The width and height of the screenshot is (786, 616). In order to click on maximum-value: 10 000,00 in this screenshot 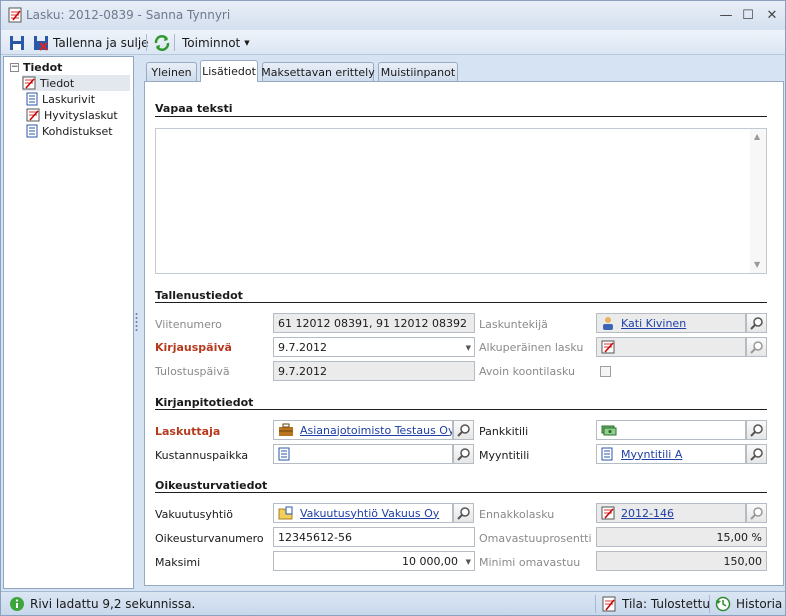, I will do `click(430, 561)`.